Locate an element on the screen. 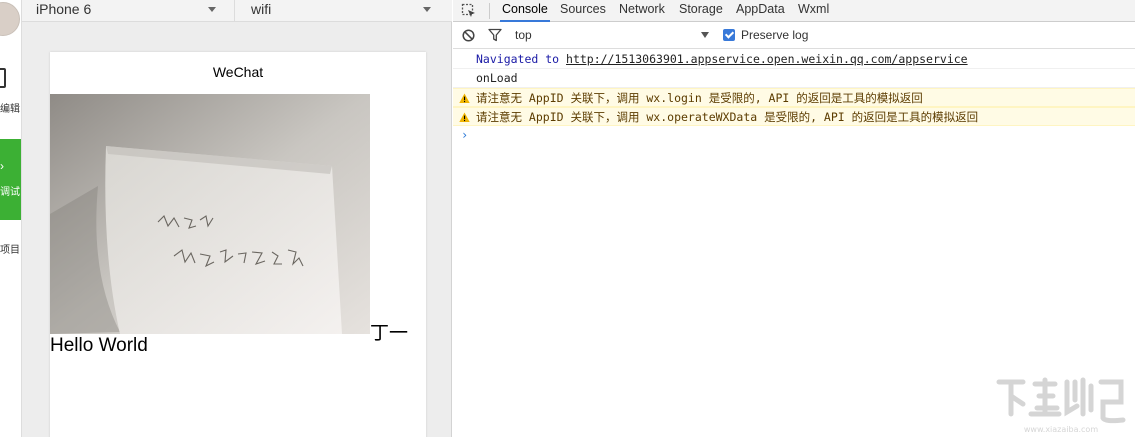 This screenshot has width=1135, height=437. watermark-logo: www.xiazaiba.com is located at coordinates (1061, 405).